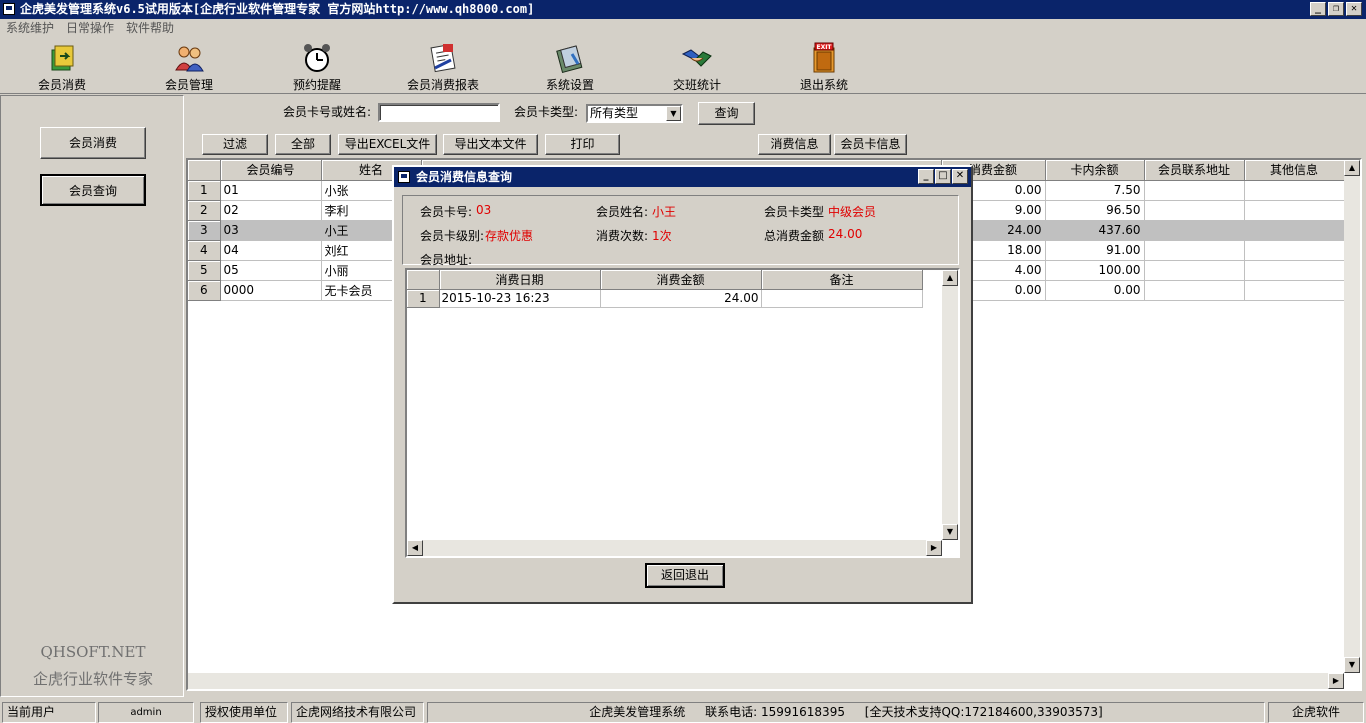 Image resolution: width=1366 pixels, height=723 pixels. Describe the element at coordinates (1095, 290) in the screenshot. I see `cell-balance: 0.00` at that location.